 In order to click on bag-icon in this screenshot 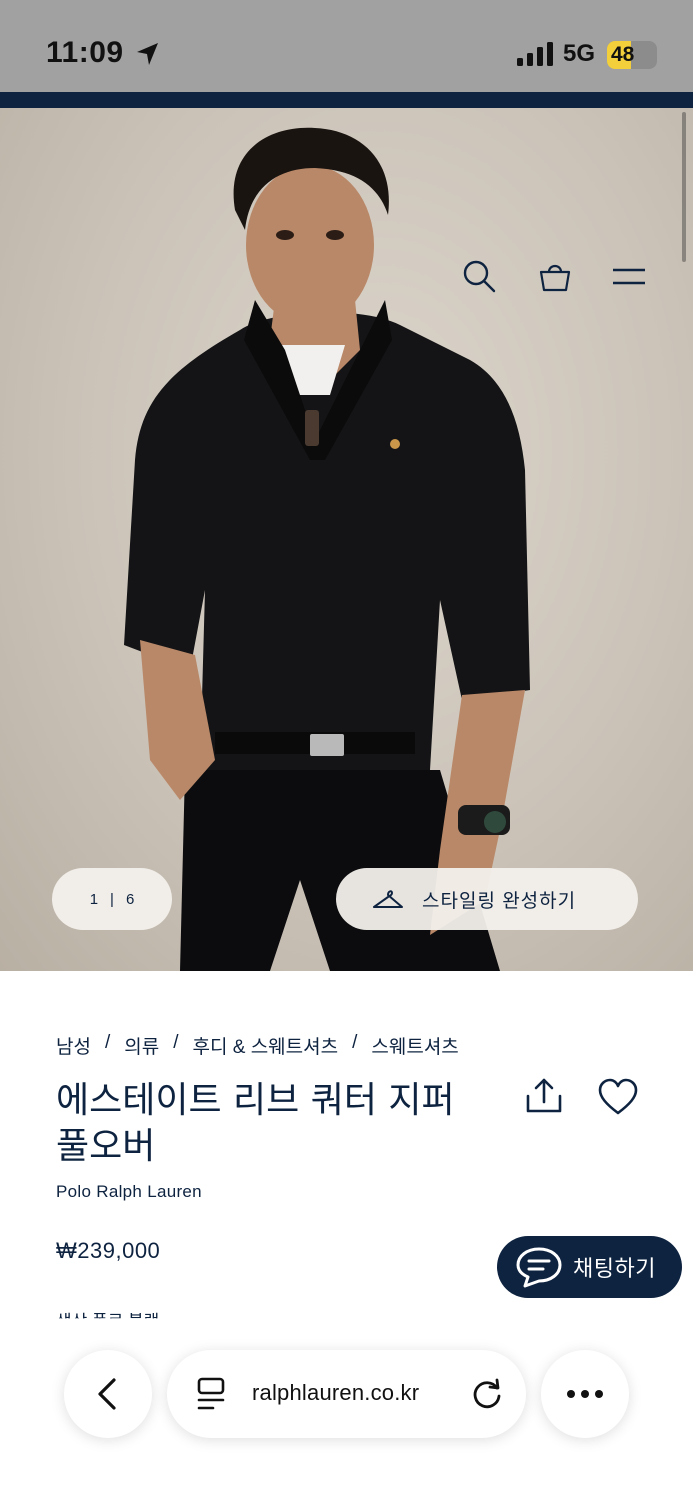, I will do `click(555, 276)`.